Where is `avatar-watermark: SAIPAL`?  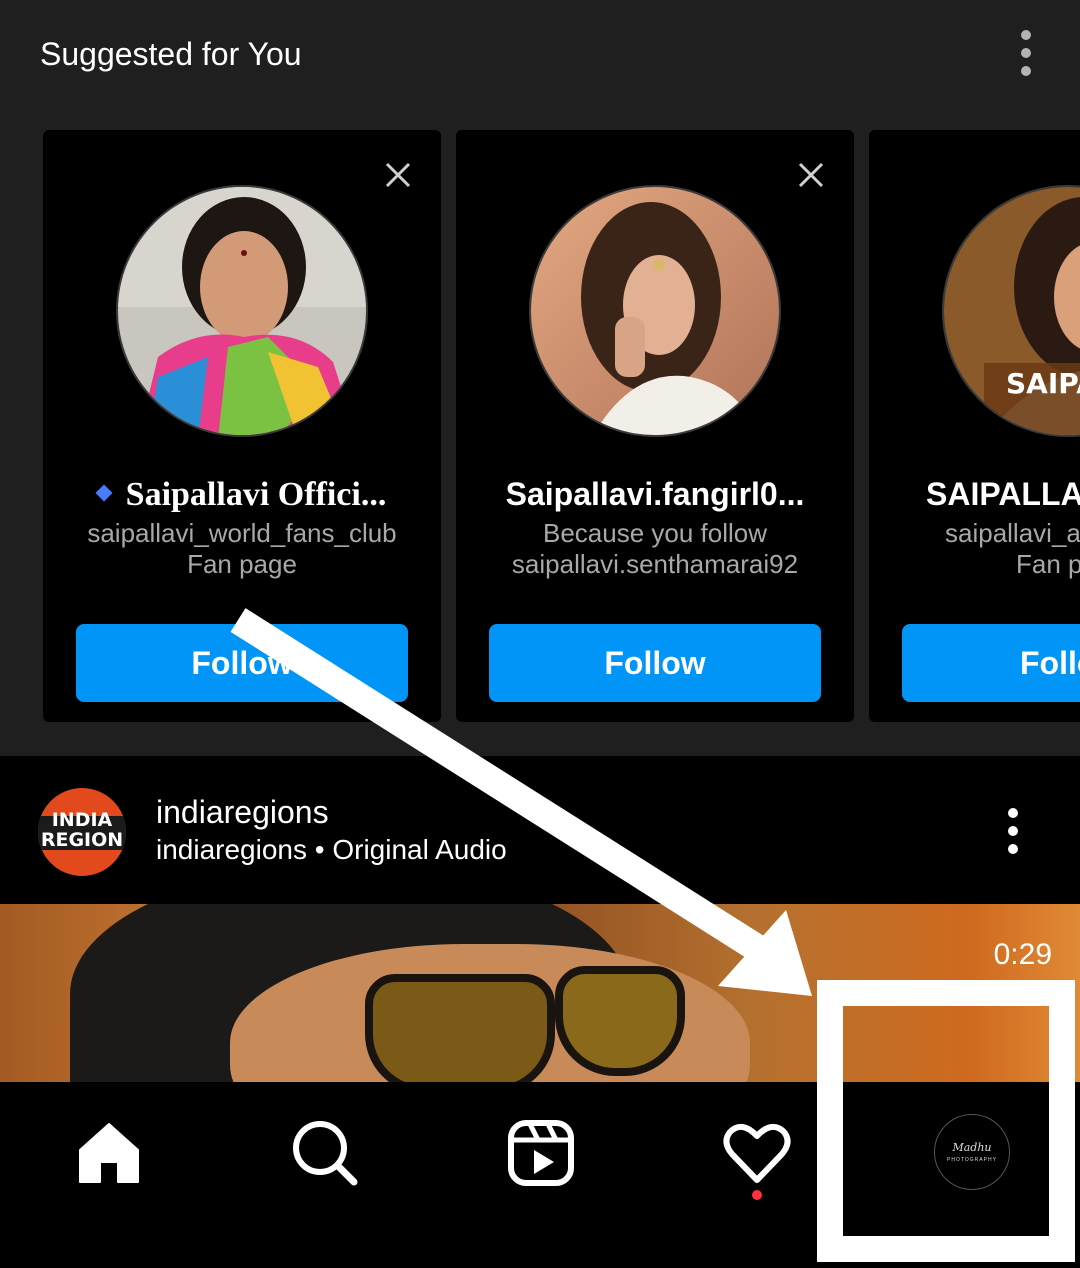 avatar-watermark: SAIPAL is located at coordinates (1043, 383).